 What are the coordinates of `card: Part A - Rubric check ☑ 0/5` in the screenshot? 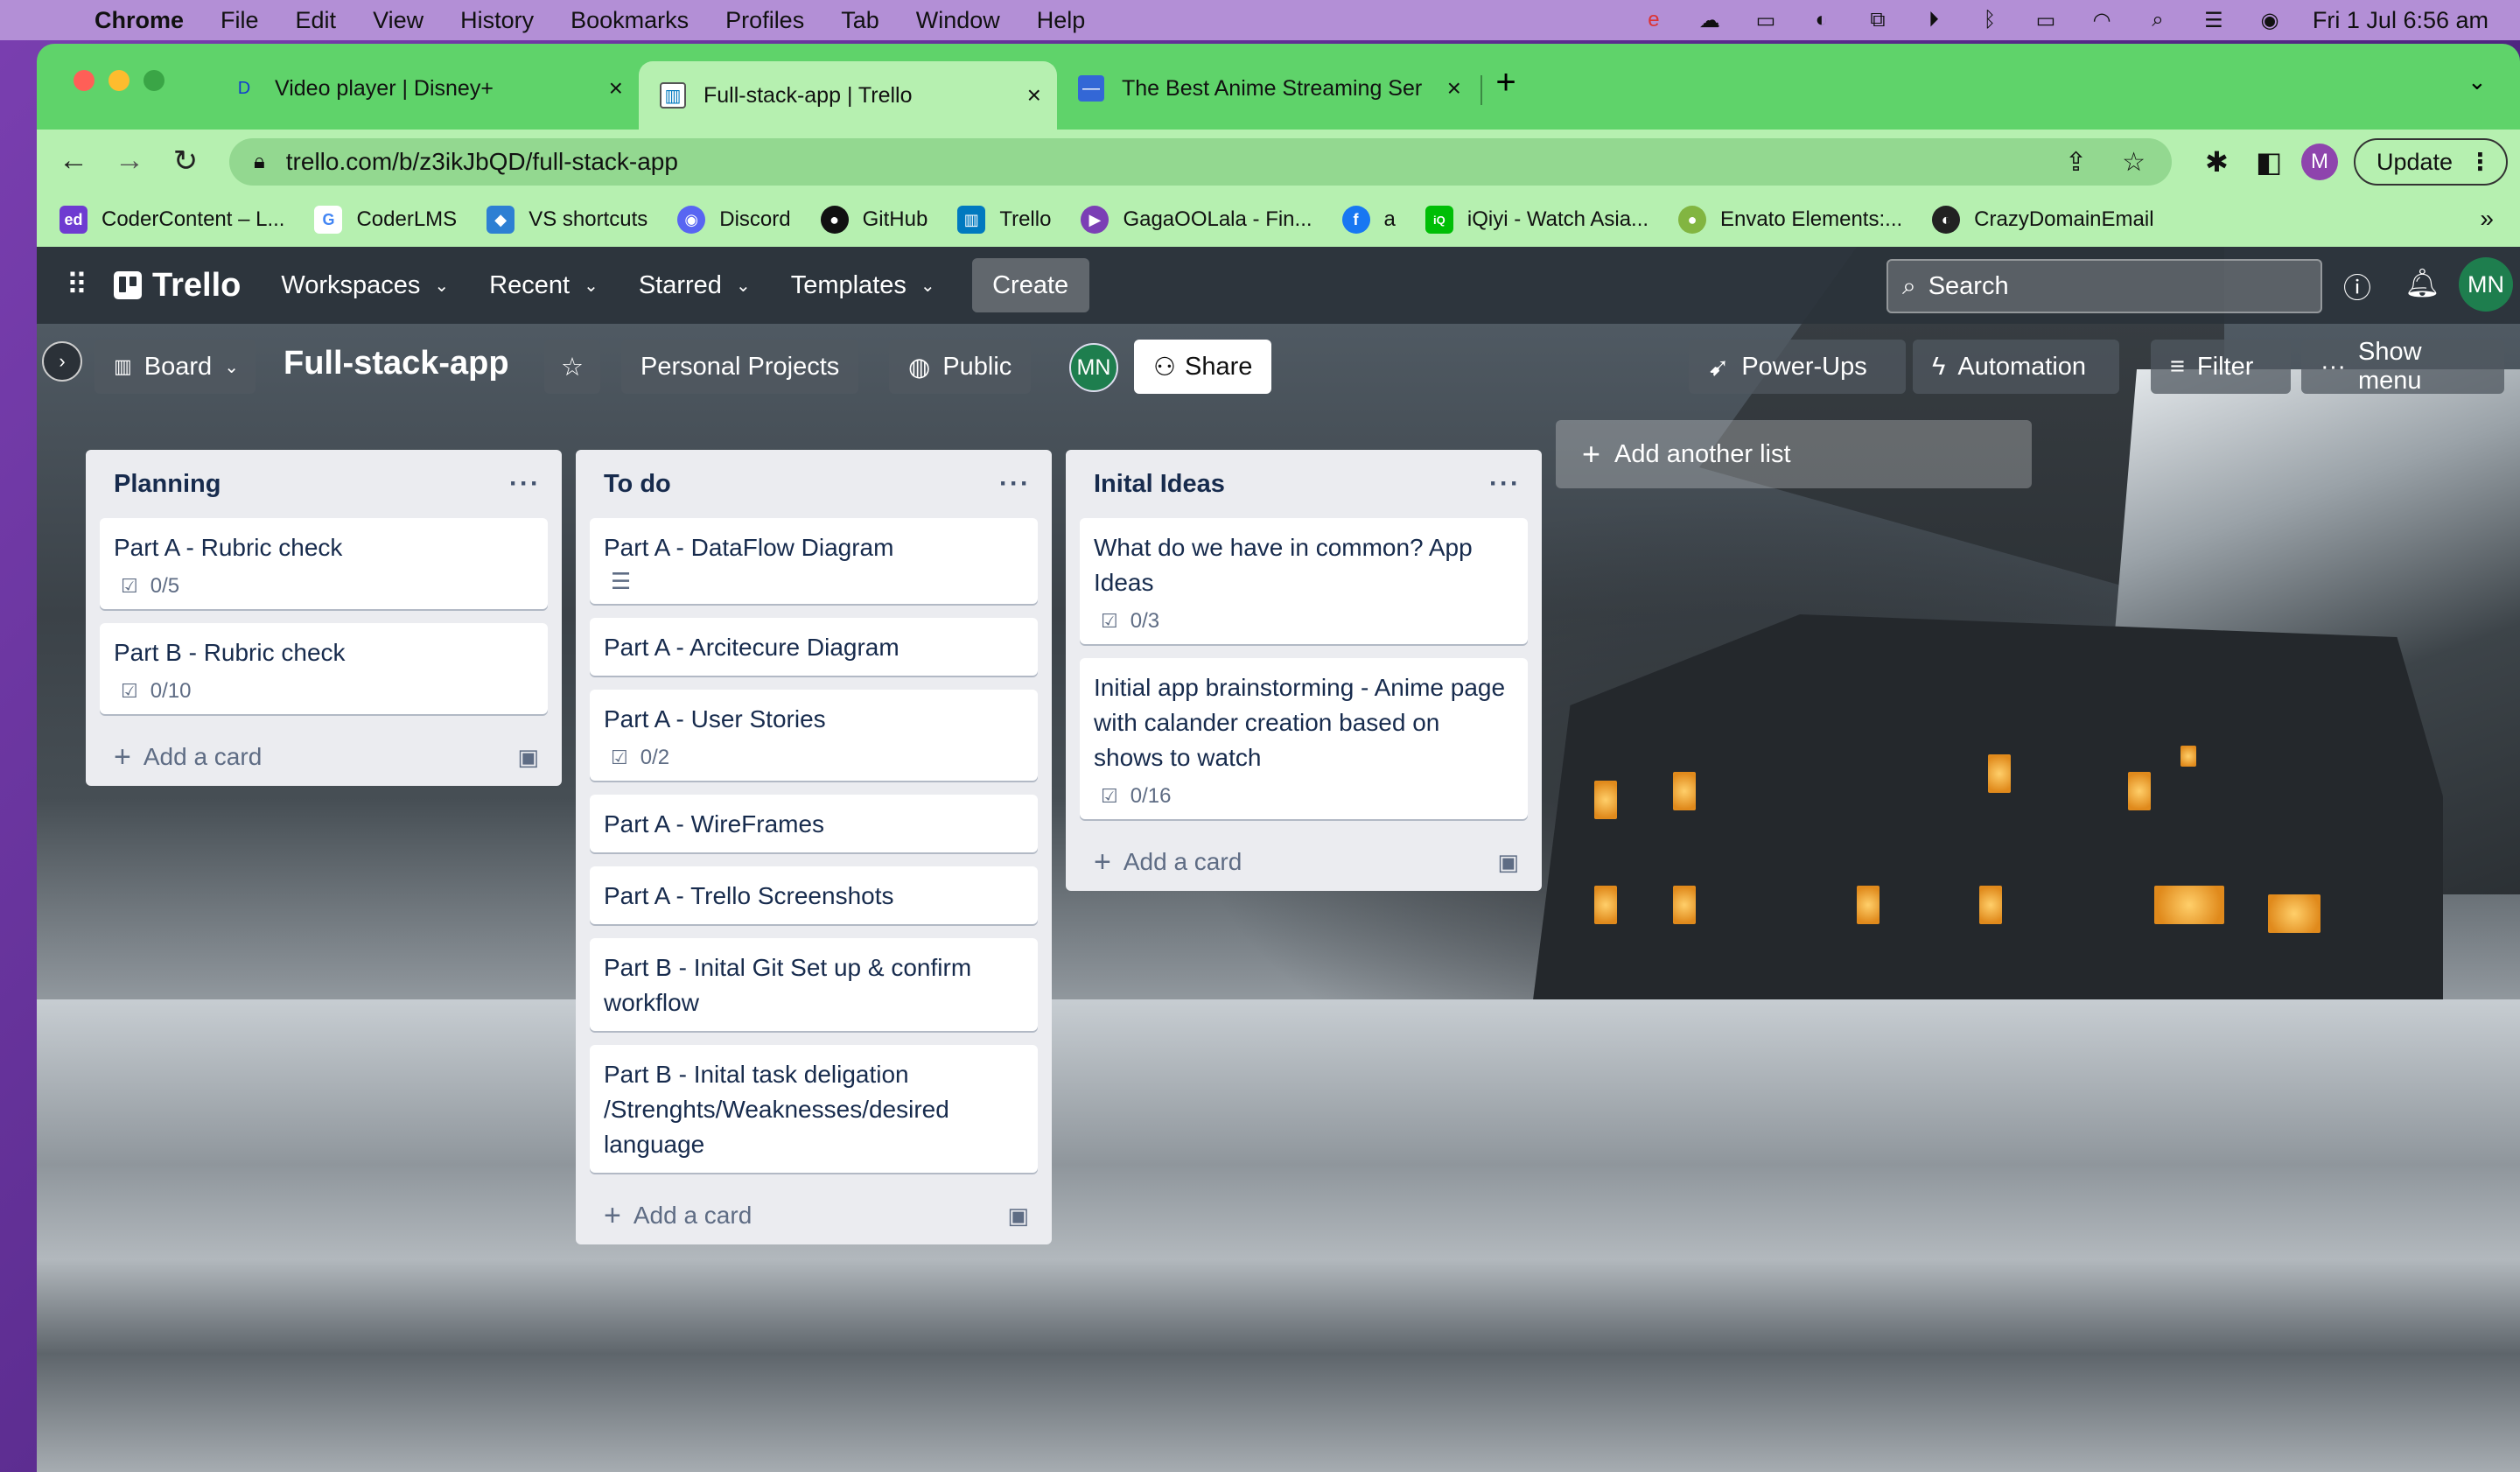 It's located at (324, 564).